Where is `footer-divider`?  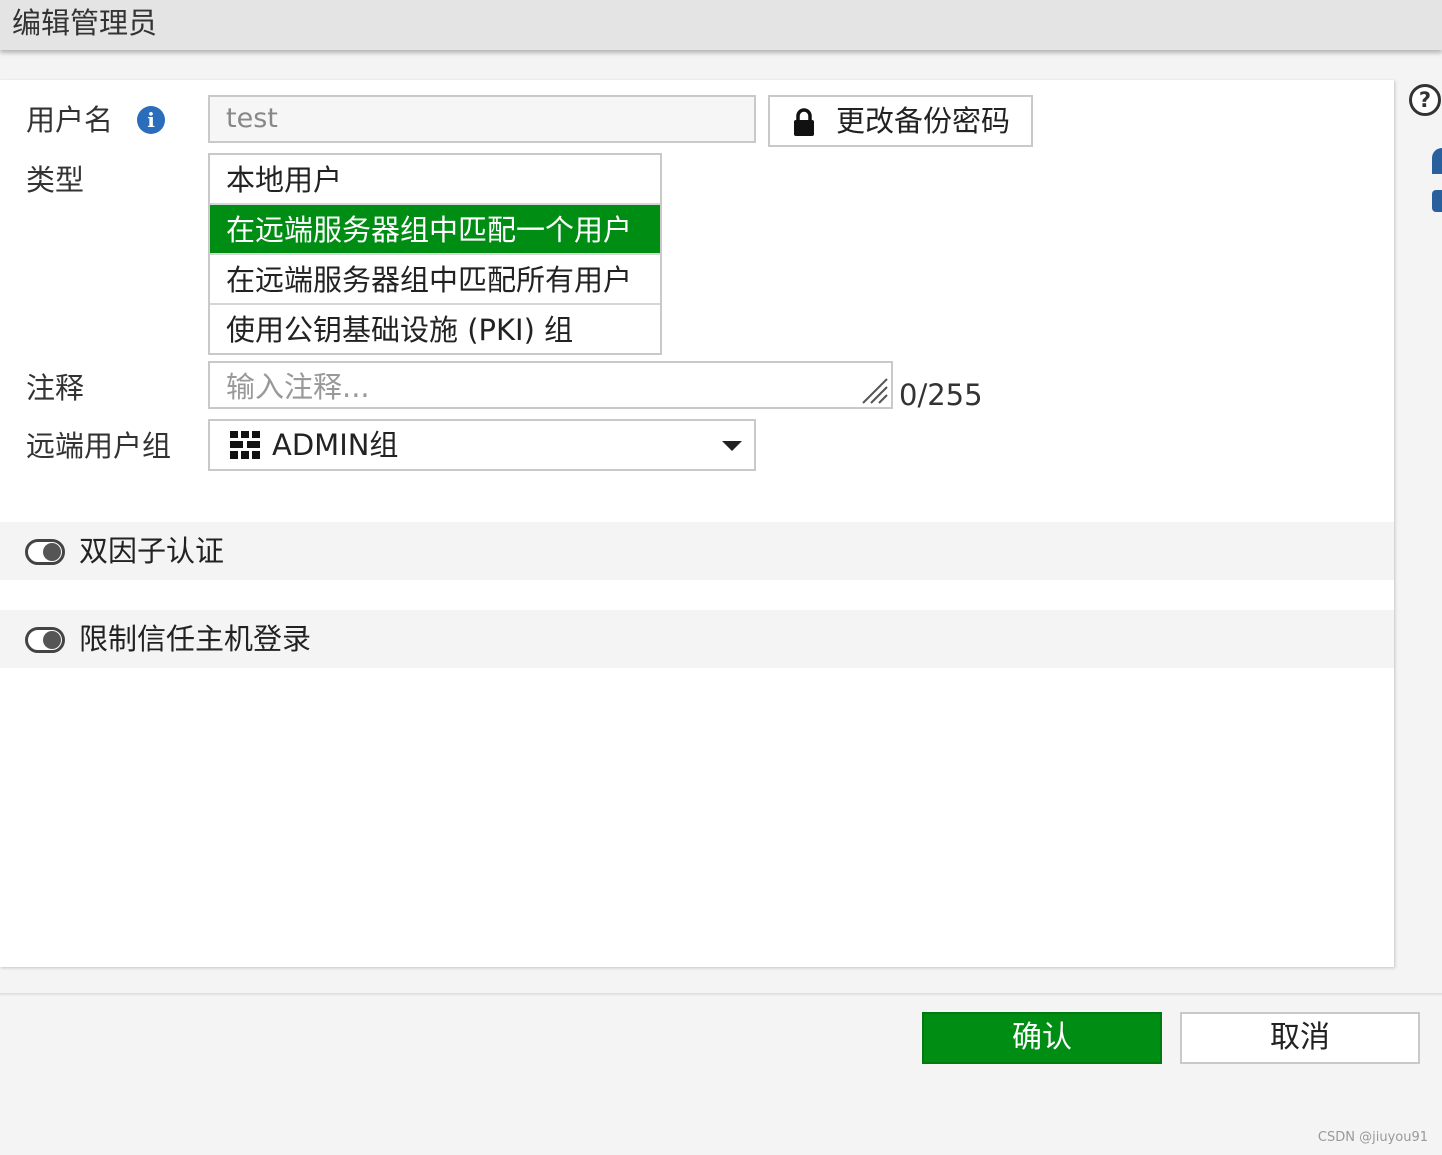
footer-divider is located at coordinates (721, 994).